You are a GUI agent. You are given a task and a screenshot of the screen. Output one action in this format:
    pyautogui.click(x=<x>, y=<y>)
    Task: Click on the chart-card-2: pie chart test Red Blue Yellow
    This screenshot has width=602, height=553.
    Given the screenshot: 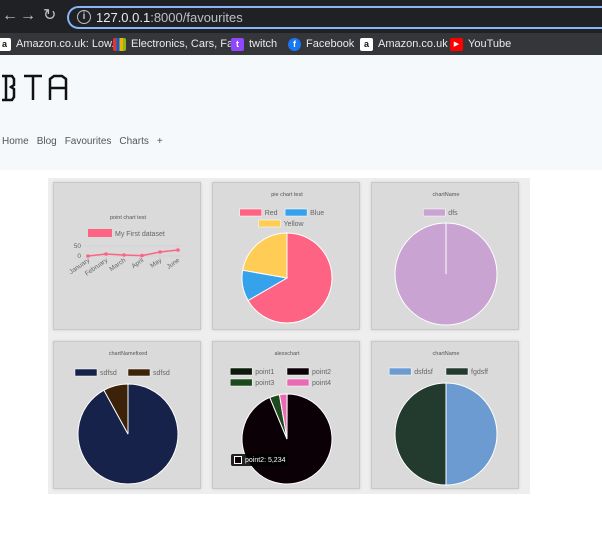 What is the action you would take?
    pyautogui.click(x=286, y=256)
    